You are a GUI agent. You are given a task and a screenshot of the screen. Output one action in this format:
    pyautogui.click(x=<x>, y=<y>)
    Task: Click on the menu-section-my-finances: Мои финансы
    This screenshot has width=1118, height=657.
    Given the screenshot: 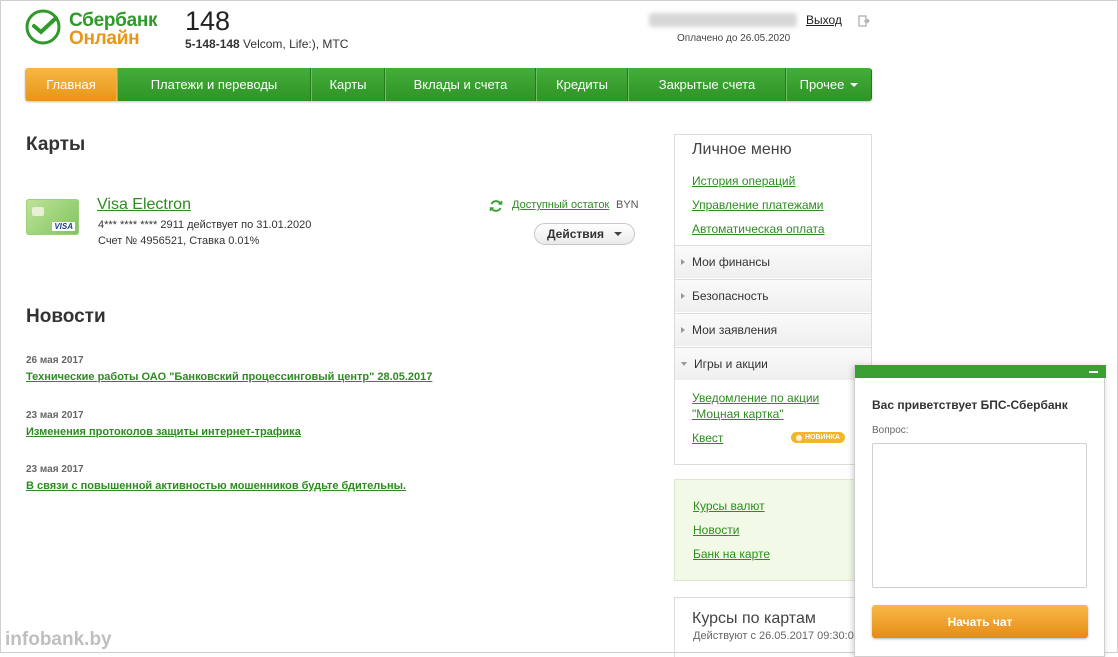 What is the action you would take?
    pyautogui.click(x=773, y=261)
    